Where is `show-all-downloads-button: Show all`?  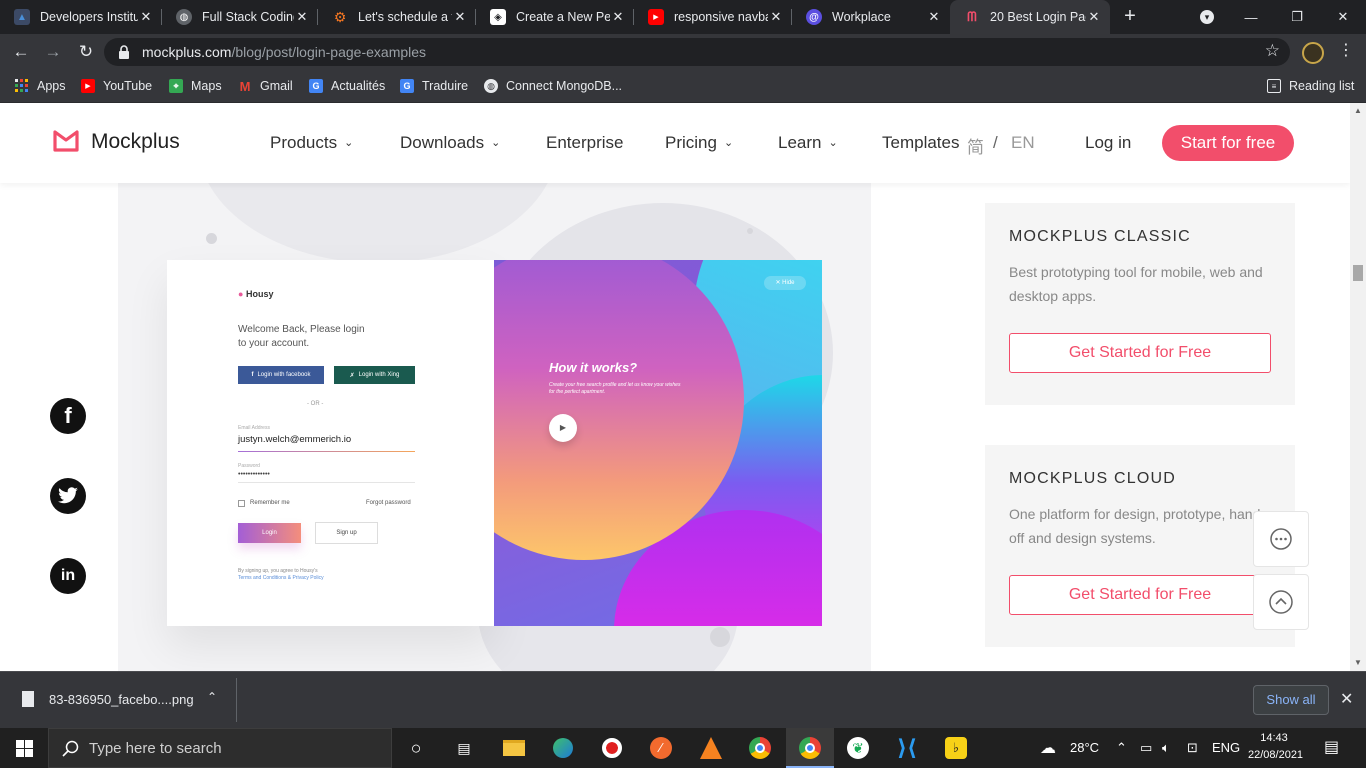 show-all-downloads-button: Show all is located at coordinates (1291, 700).